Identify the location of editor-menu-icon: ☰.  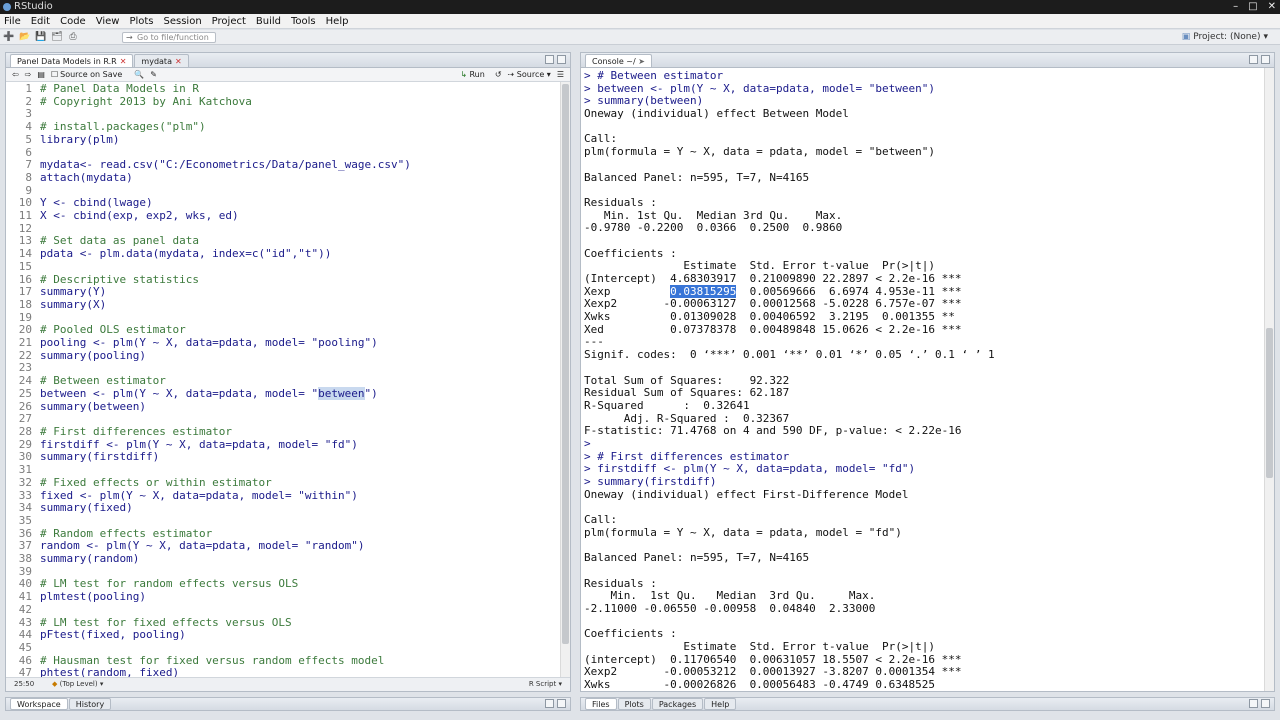
(560, 74).